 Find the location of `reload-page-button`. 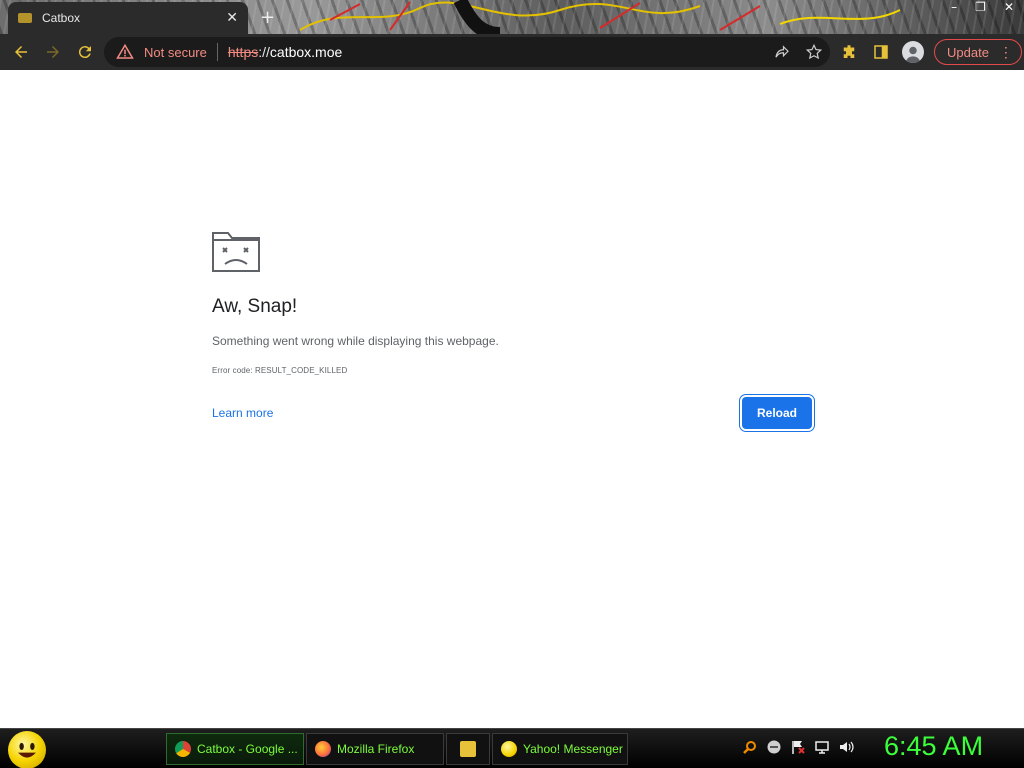

reload-page-button is located at coordinates (85, 52).